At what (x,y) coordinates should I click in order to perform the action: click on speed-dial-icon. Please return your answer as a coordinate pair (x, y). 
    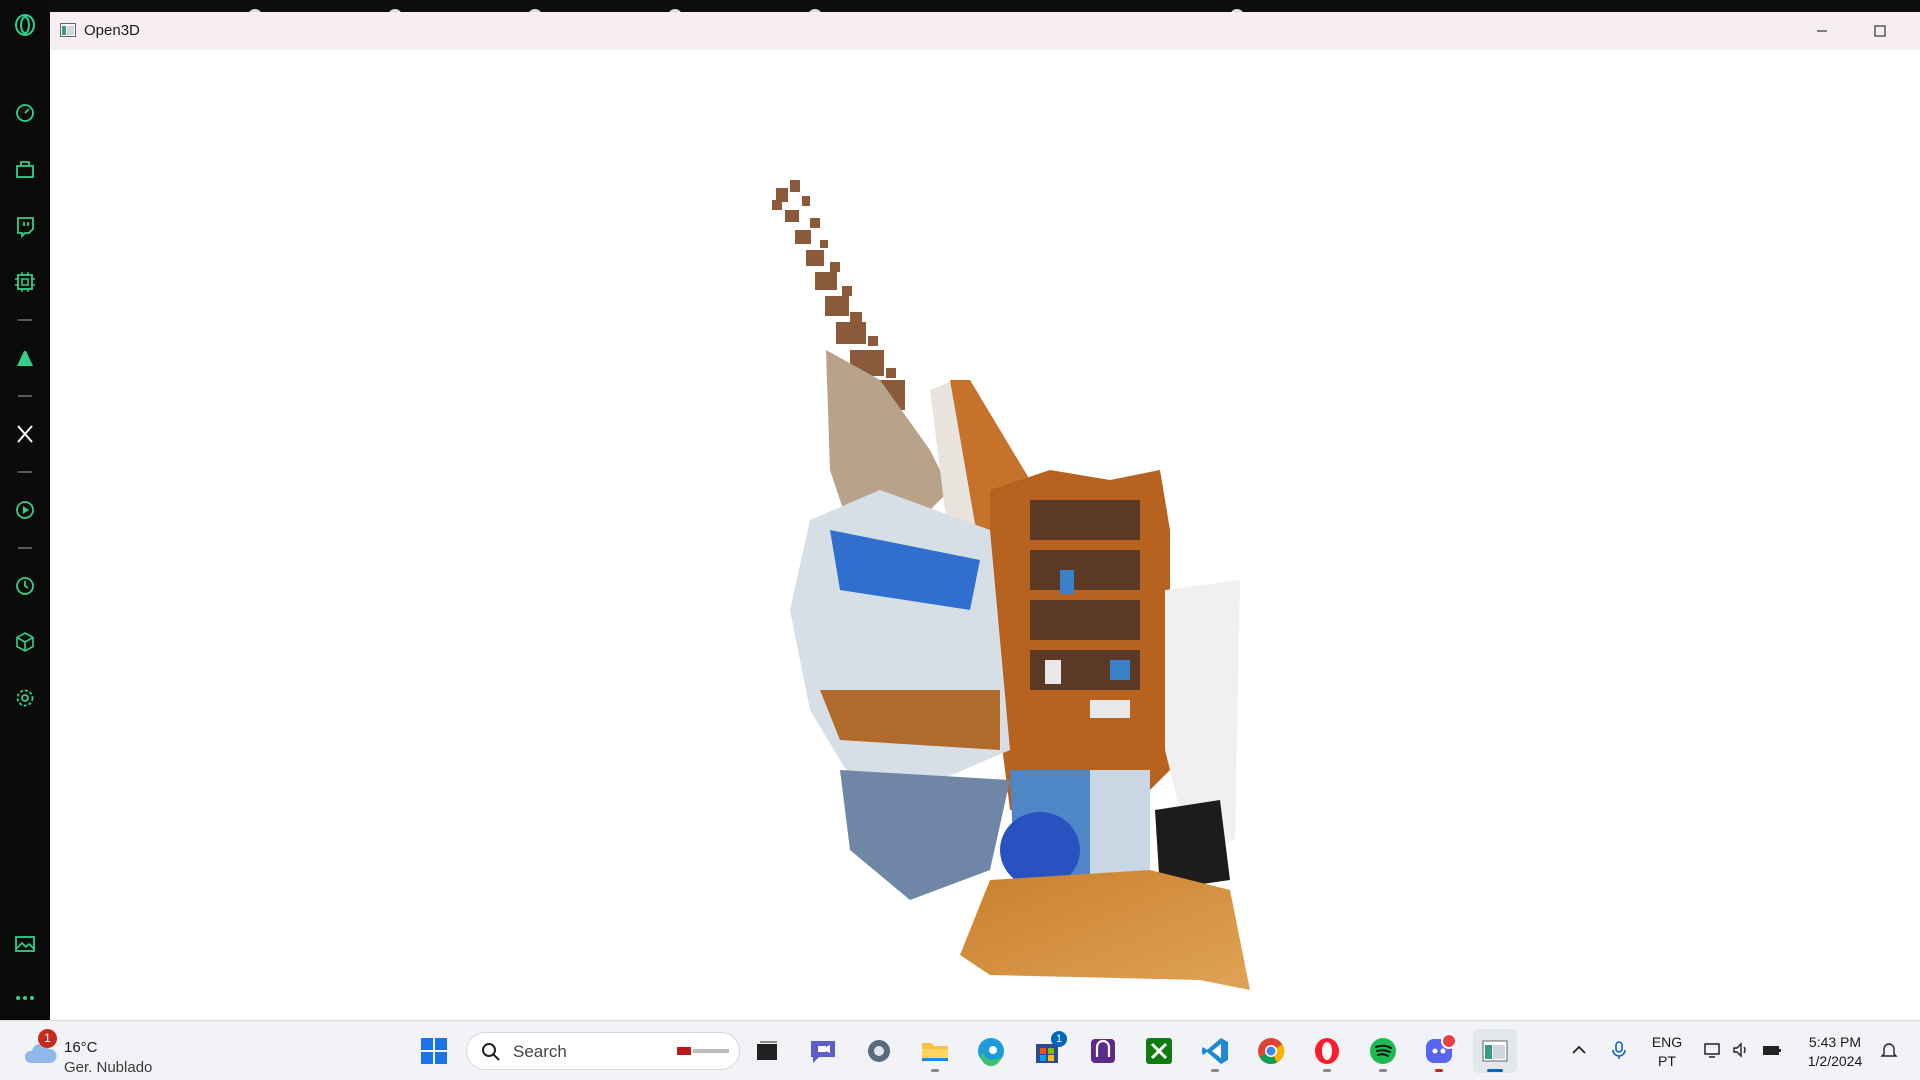
    Looking at the image, I should click on (25, 113).